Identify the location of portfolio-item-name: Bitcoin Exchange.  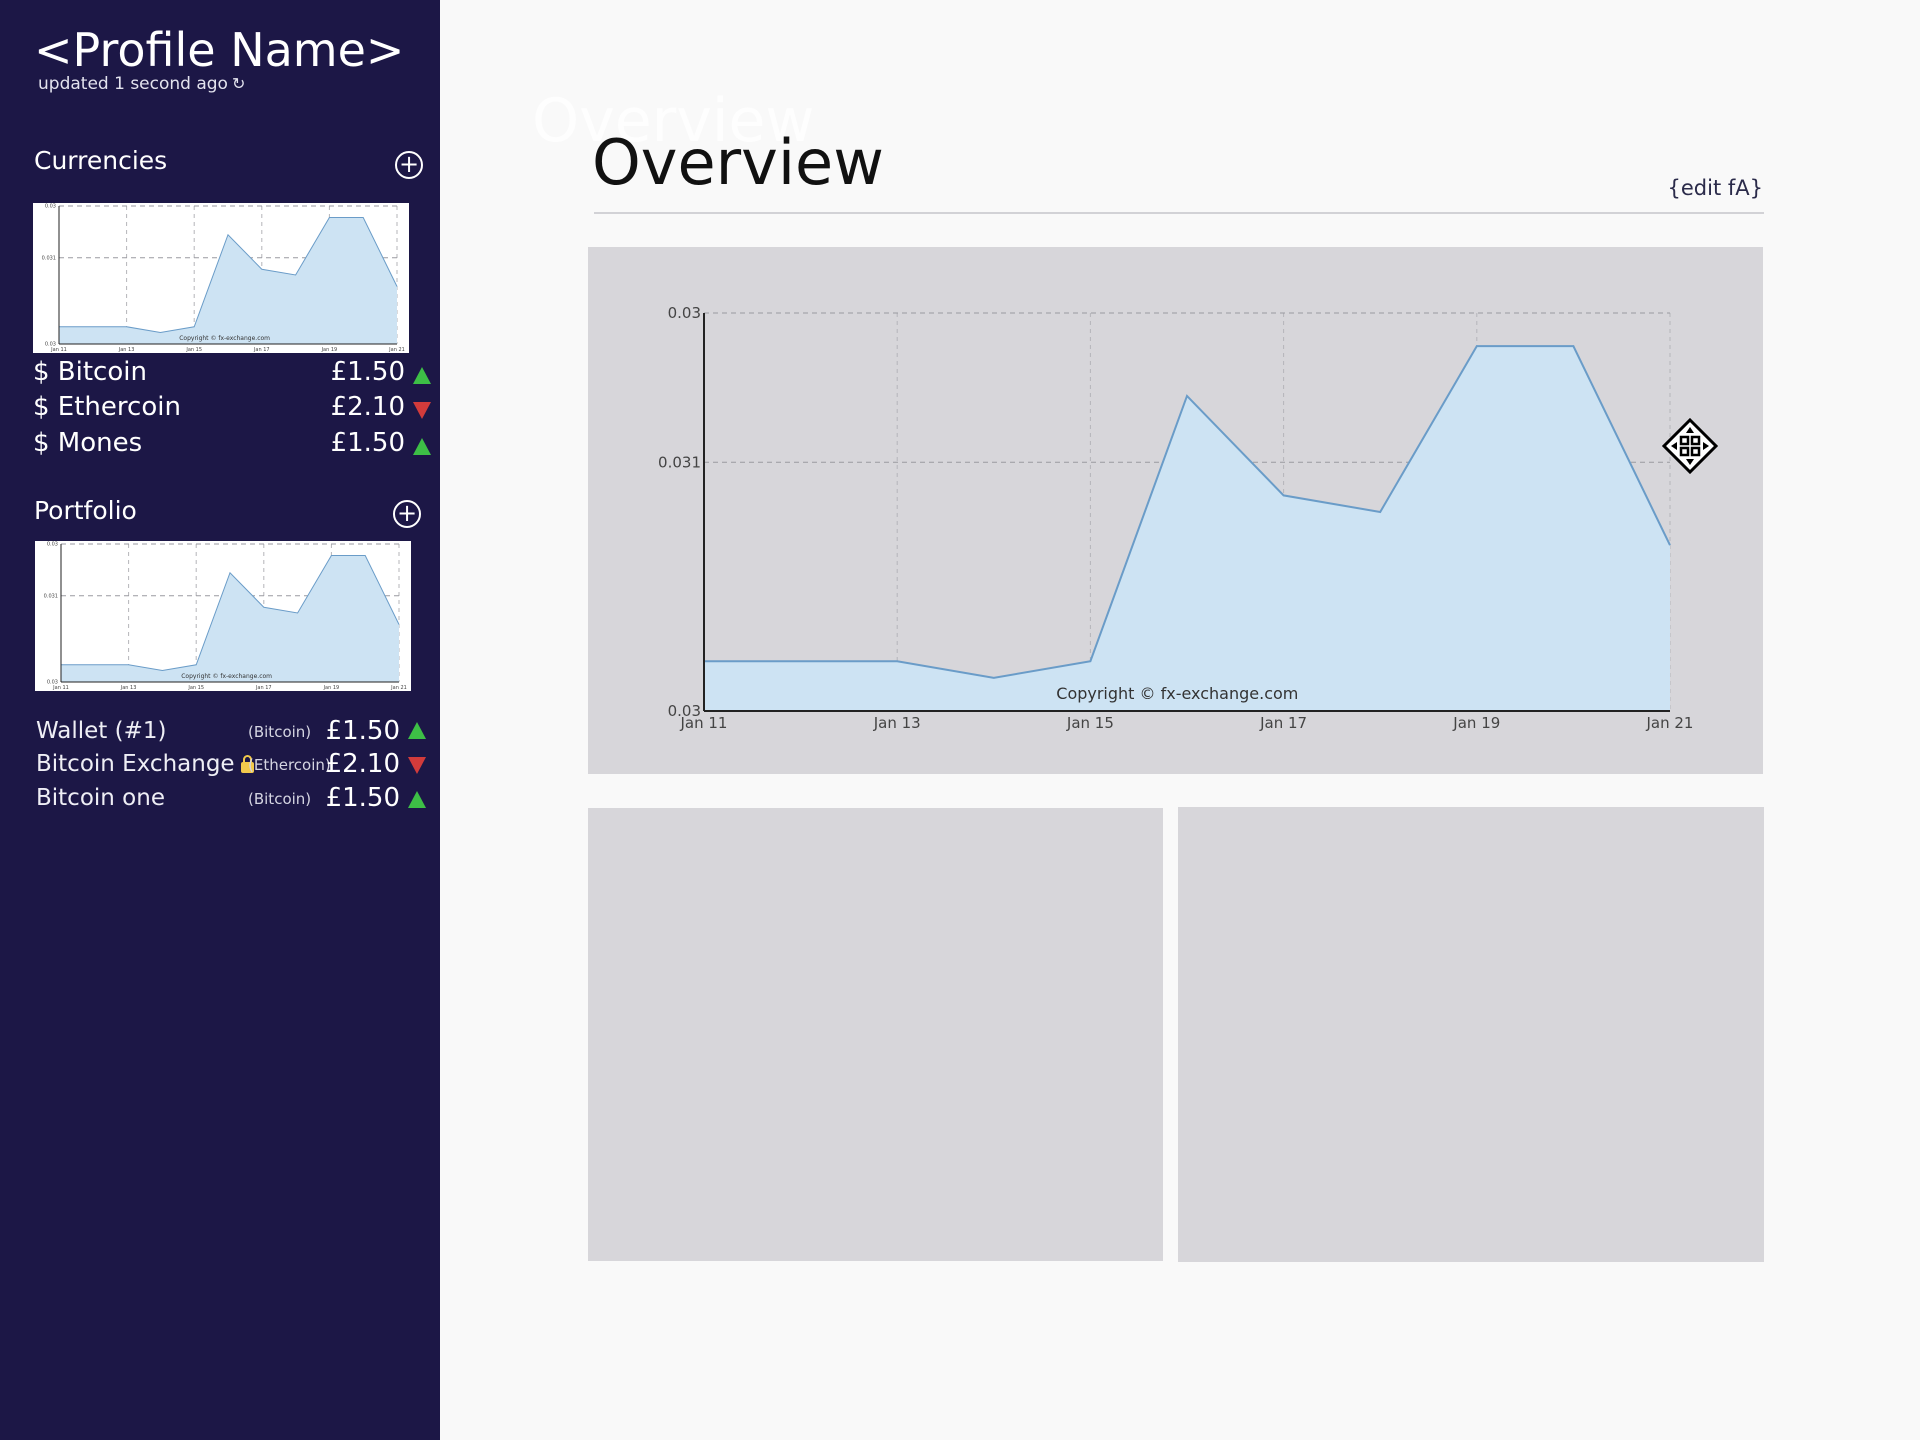
(145, 764).